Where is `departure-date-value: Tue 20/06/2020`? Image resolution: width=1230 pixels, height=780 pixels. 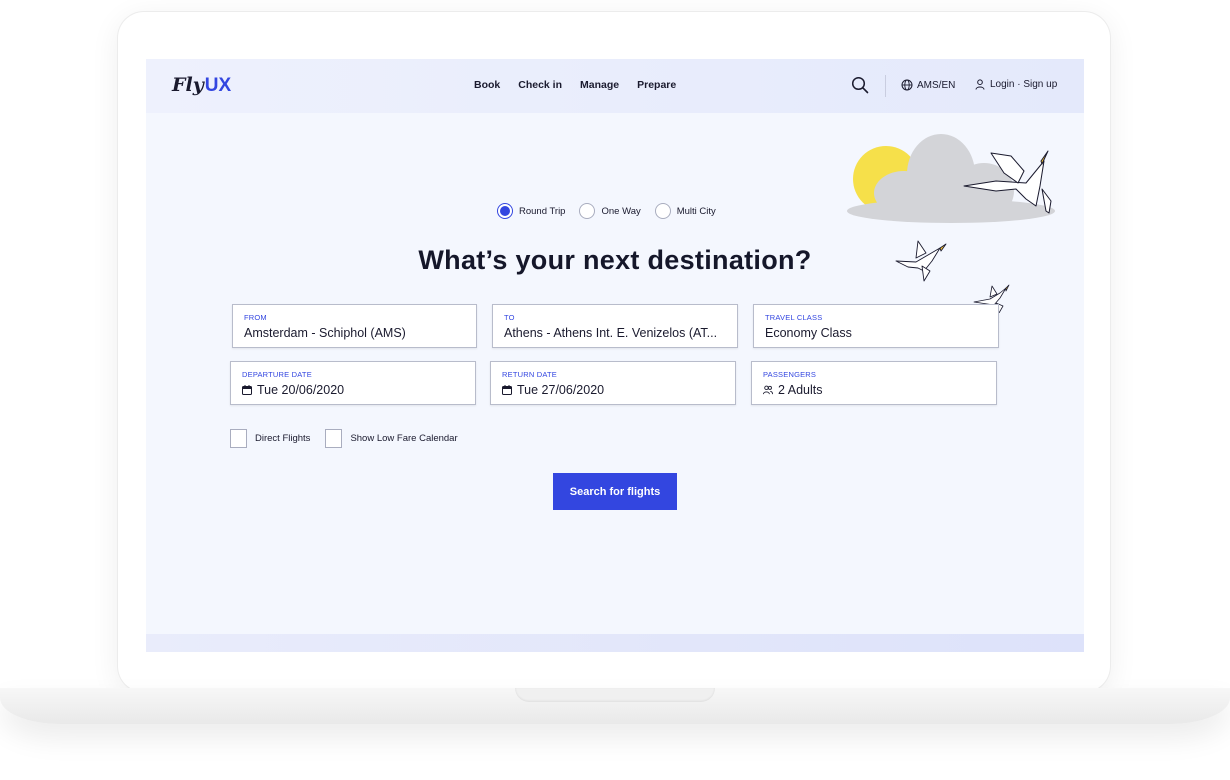 departure-date-value: Tue 20/06/2020 is located at coordinates (301, 390).